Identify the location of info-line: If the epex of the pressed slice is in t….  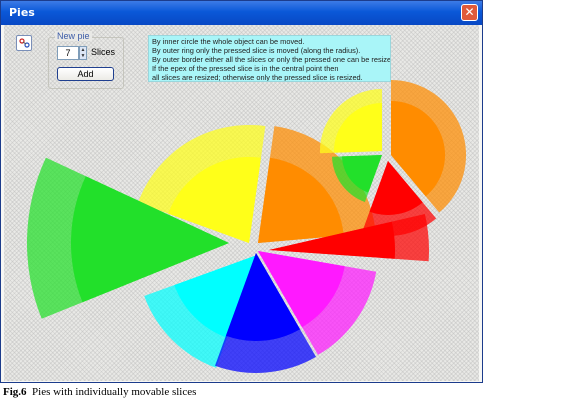
(245, 69).